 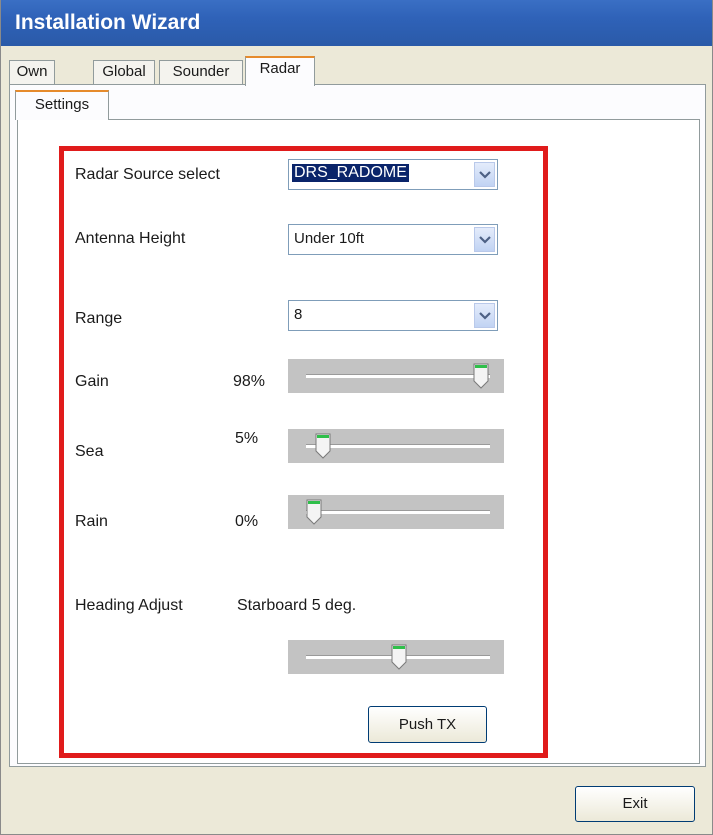 What do you see at coordinates (201, 72) in the screenshot?
I see `tab-sounder: Sounder` at bounding box center [201, 72].